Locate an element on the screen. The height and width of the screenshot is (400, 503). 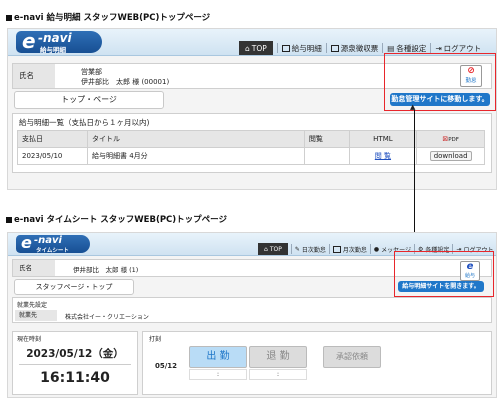
user-name: 伊井部比 太郎 様 (00001) is located at coordinates (125, 82).